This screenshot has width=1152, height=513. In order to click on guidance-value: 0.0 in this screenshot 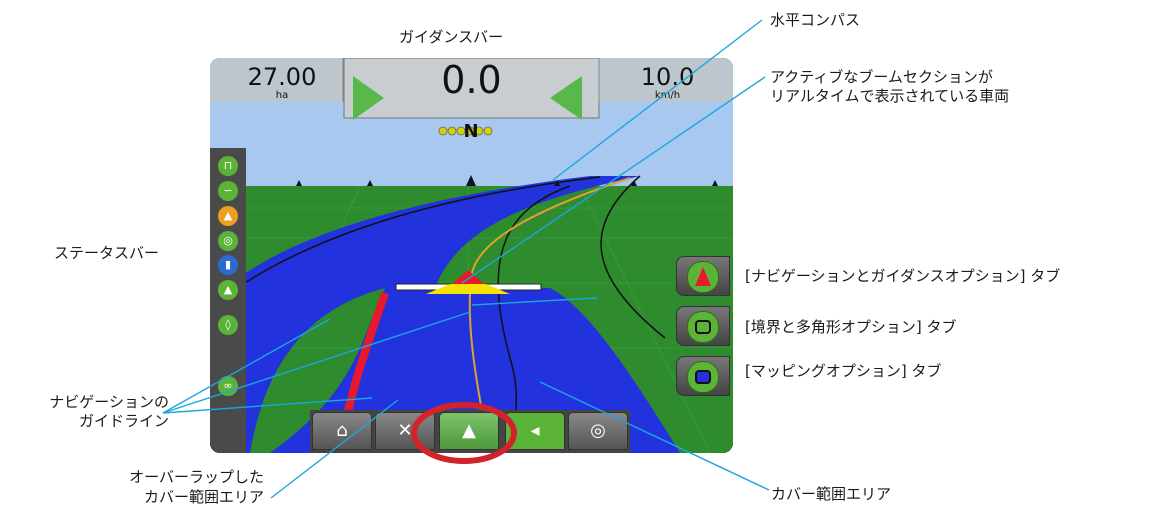, I will do `click(471, 80)`.